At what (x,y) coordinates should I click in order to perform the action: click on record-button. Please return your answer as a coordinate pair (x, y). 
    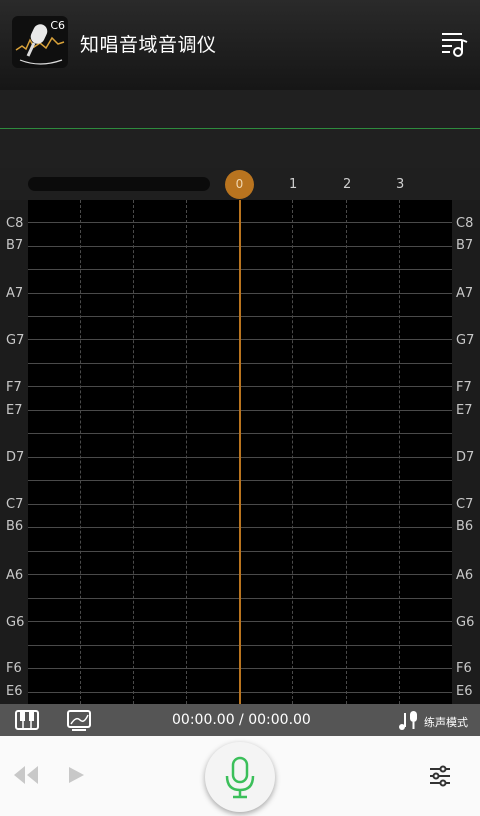
    Looking at the image, I should click on (240, 777).